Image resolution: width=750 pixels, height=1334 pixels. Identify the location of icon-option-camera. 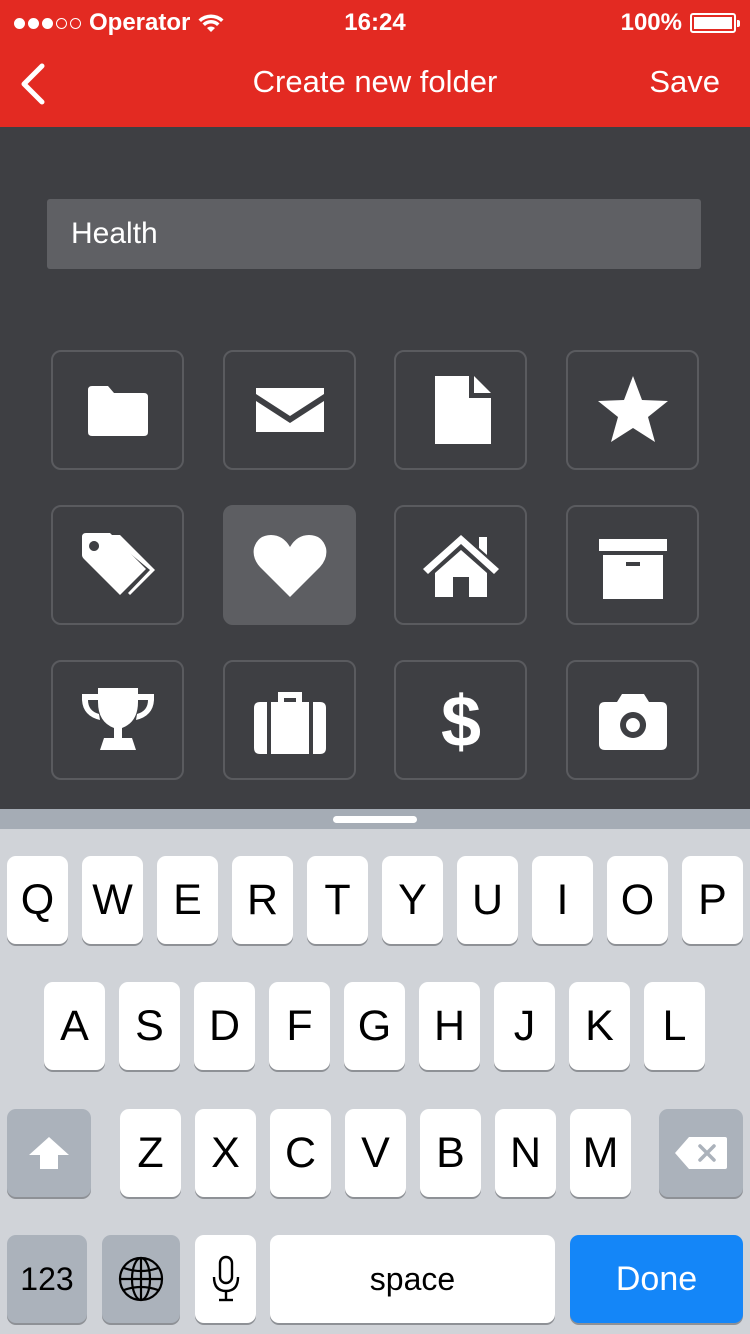
(632, 720).